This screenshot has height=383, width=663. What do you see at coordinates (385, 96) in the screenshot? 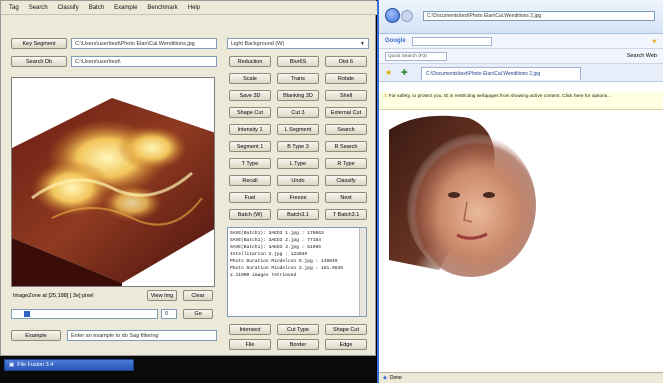
I see `shield-icon: ⚠` at bounding box center [385, 96].